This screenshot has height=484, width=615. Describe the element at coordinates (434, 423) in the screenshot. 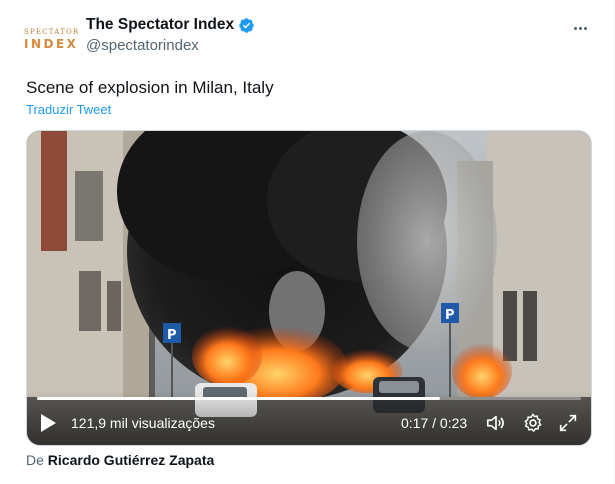

I see `video-time: 0:17 / 0:23` at that location.